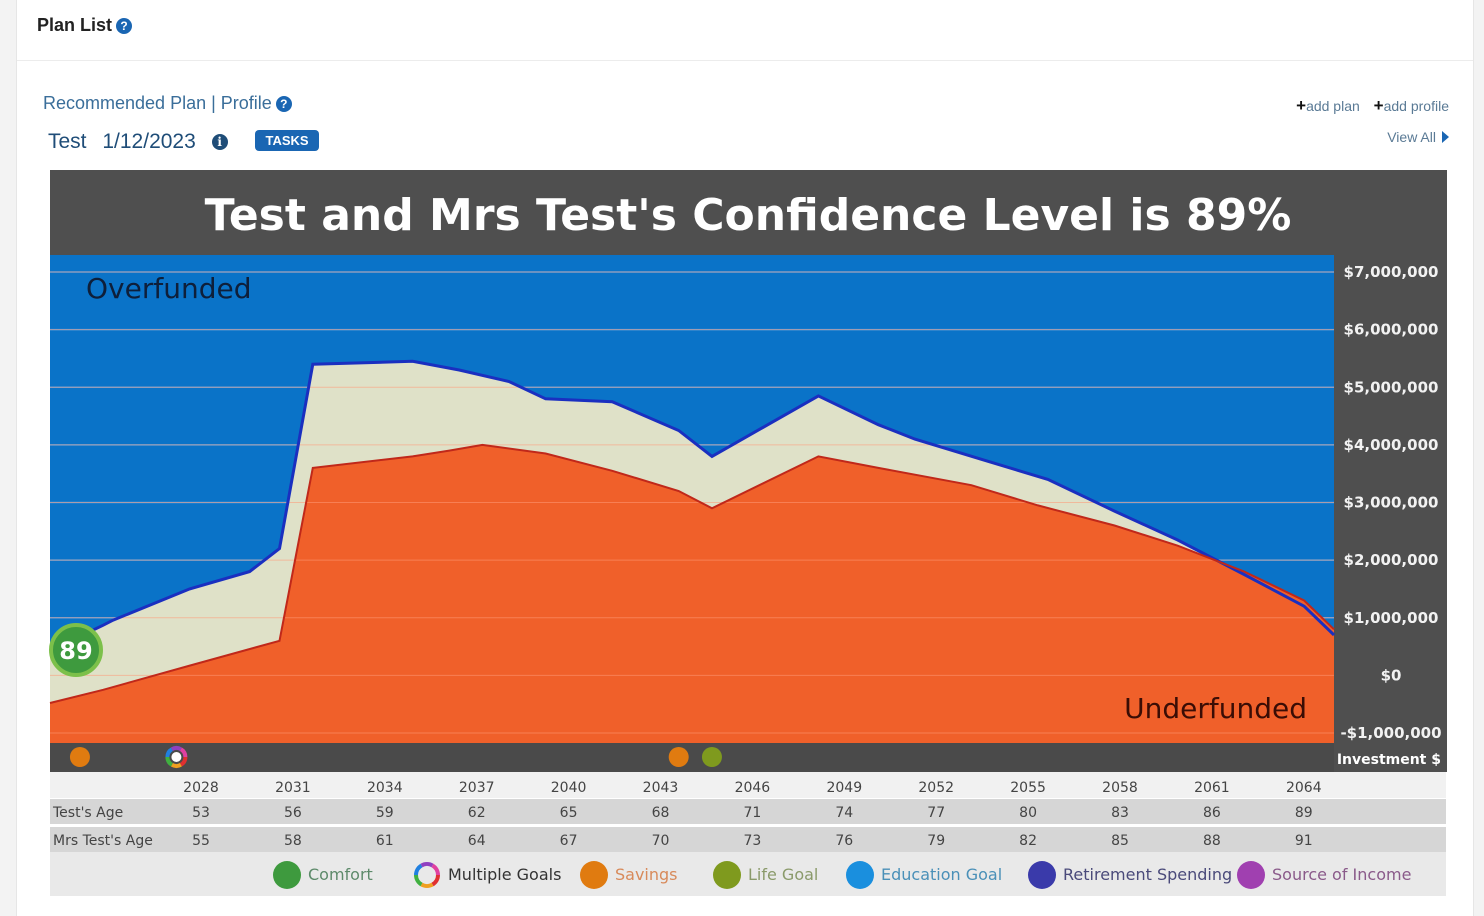 This screenshot has height=916, width=1484. I want to click on legend-label: Multiple Goals, so click(504, 874).